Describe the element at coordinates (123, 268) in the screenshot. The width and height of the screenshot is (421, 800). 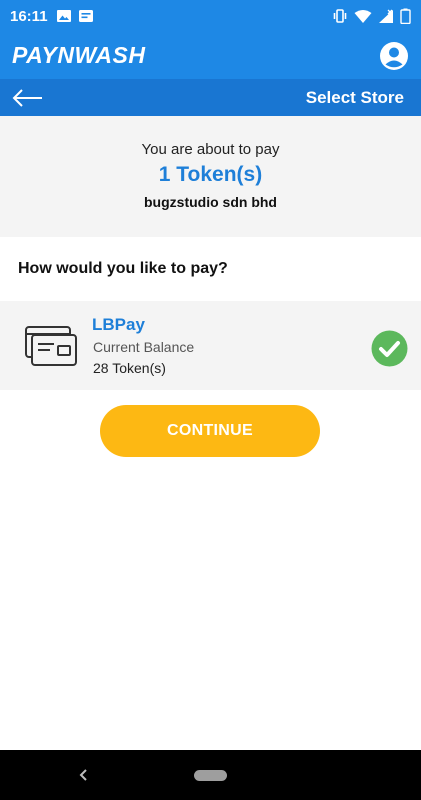
I see `payment-question: How would you like to pay?` at that location.